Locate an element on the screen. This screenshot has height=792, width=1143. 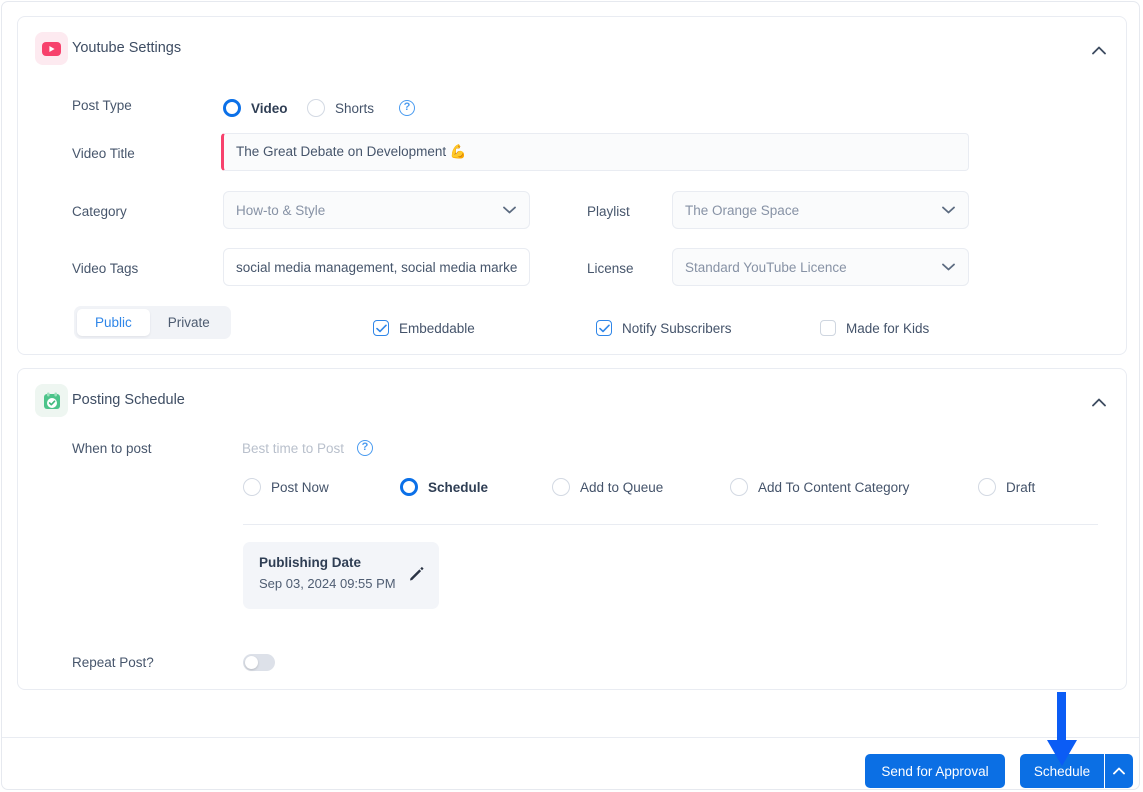
license-select: Standard YouTube Licence is located at coordinates (820, 267).